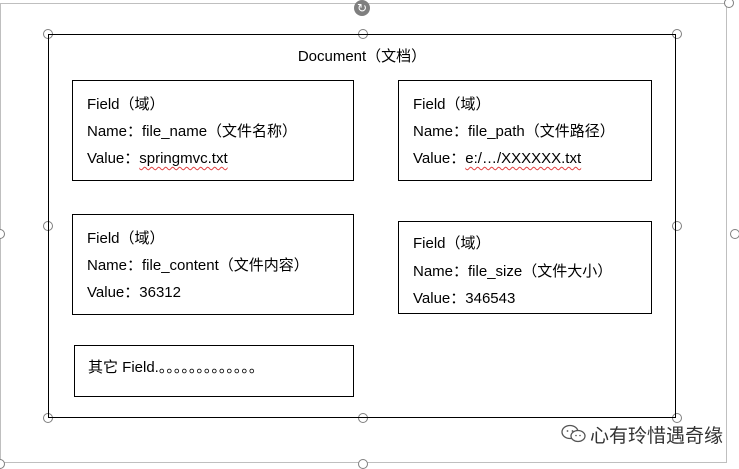 Image resolution: width=739 pixels, height=469 pixels. I want to click on other-fields-text: 其它 Field.。。。。。。。。。。。。。, so click(176, 367).